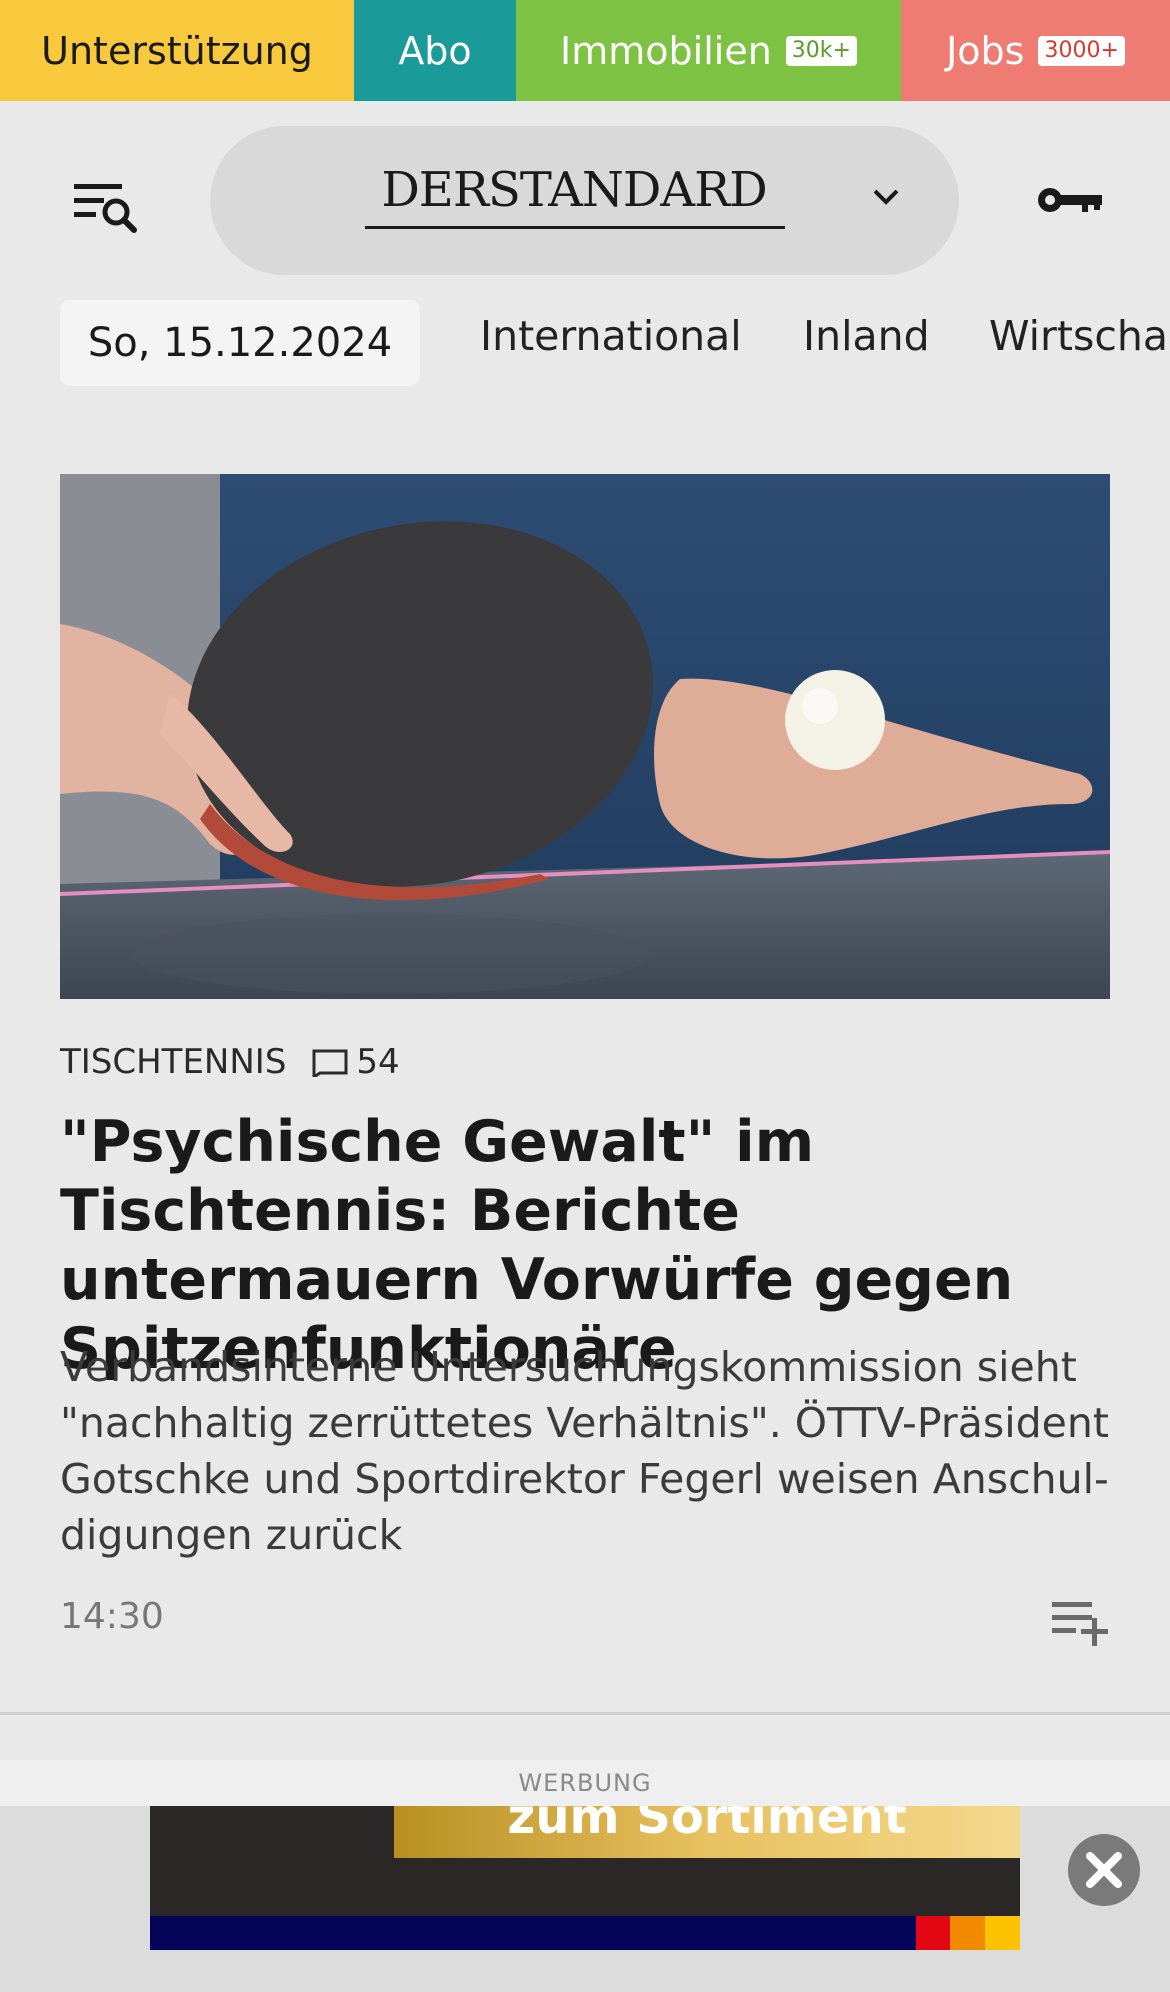 This screenshot has width=1170, height=1992. I want to click on ad-color-block-orange, so click(967, 1933).